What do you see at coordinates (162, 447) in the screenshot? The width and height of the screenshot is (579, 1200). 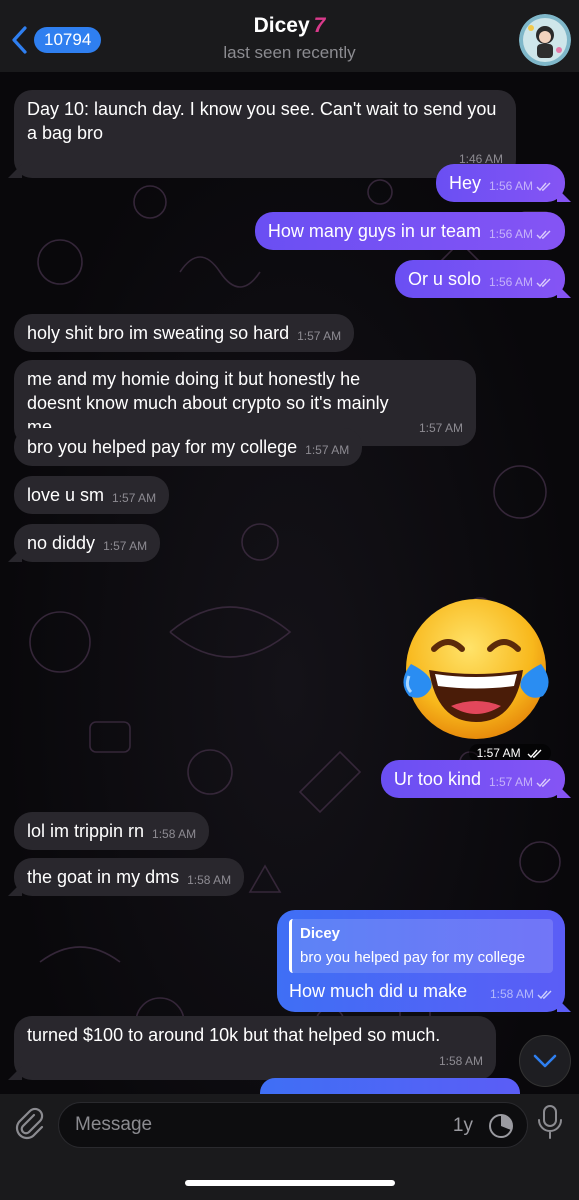 I see `message-text: bro you helped pay for my college` at bounding box center [162, 447].